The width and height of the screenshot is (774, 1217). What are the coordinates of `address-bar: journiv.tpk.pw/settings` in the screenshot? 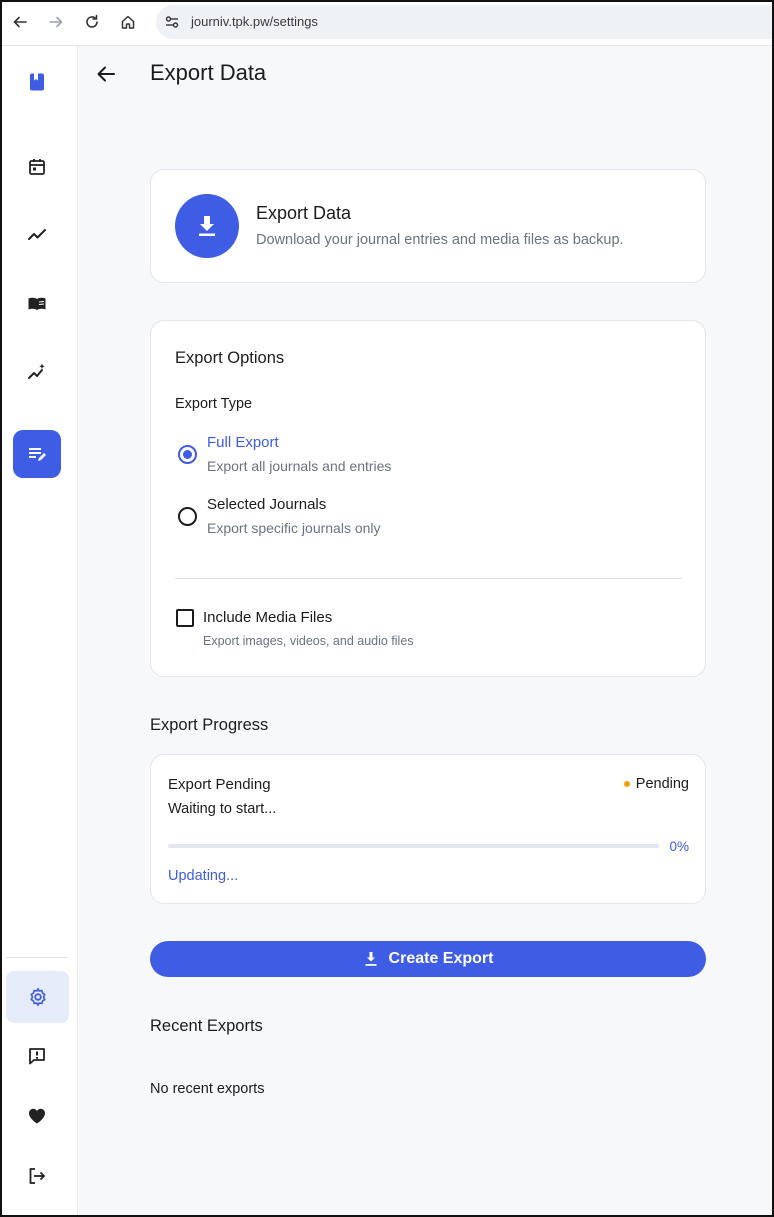 It's located at (465, 22).